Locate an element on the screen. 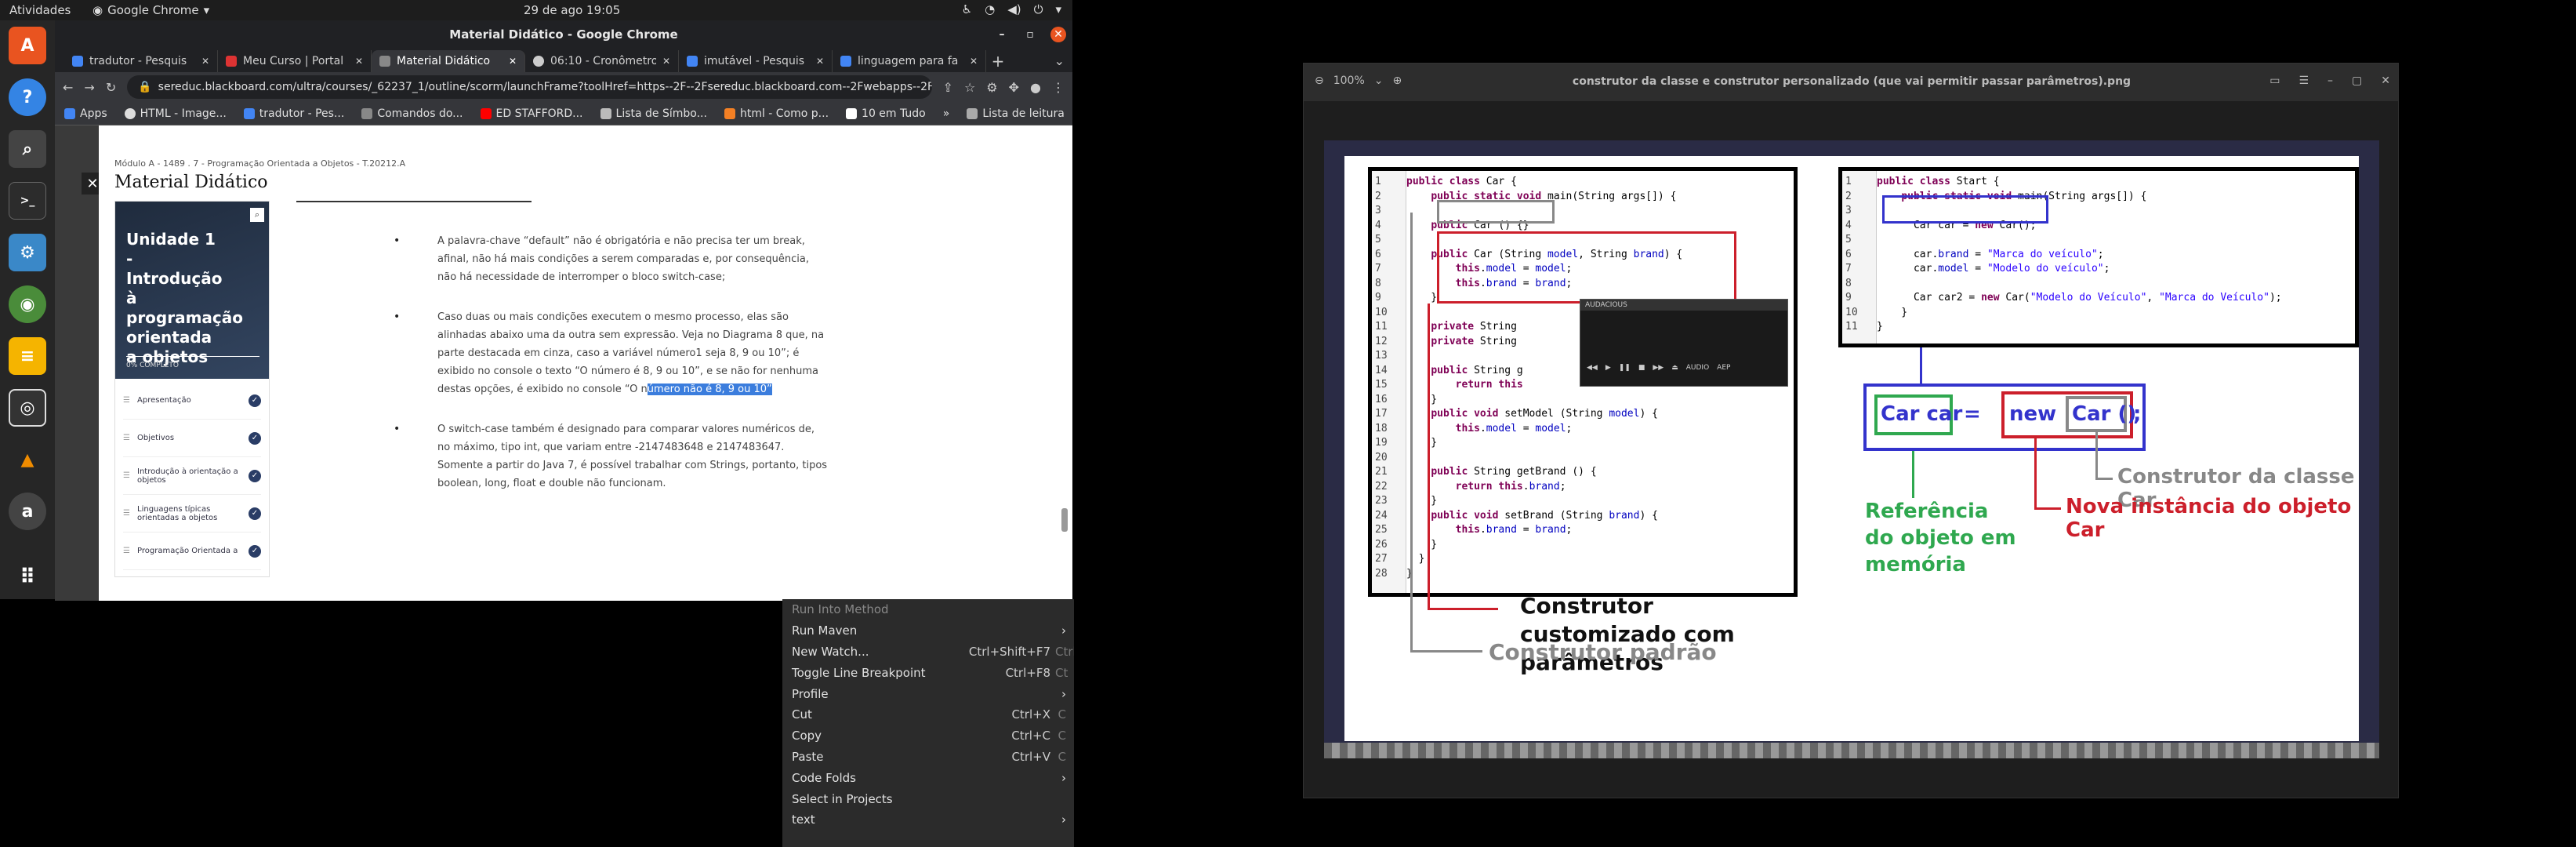 This screenshot has height=847, width=2576. topic-item: ☰ Apresentação ✓ is located at coordinates (192, 401).